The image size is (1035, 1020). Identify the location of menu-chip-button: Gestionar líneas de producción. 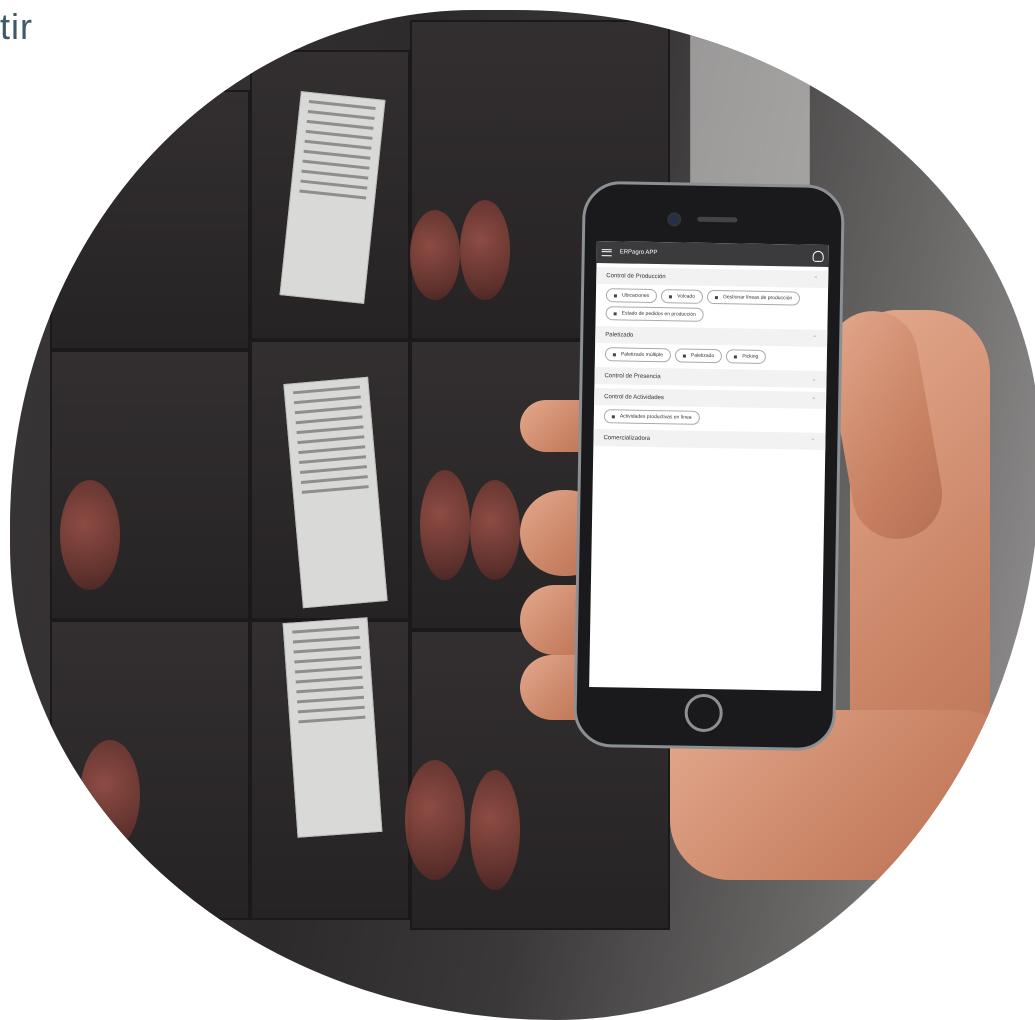
(753, 297).